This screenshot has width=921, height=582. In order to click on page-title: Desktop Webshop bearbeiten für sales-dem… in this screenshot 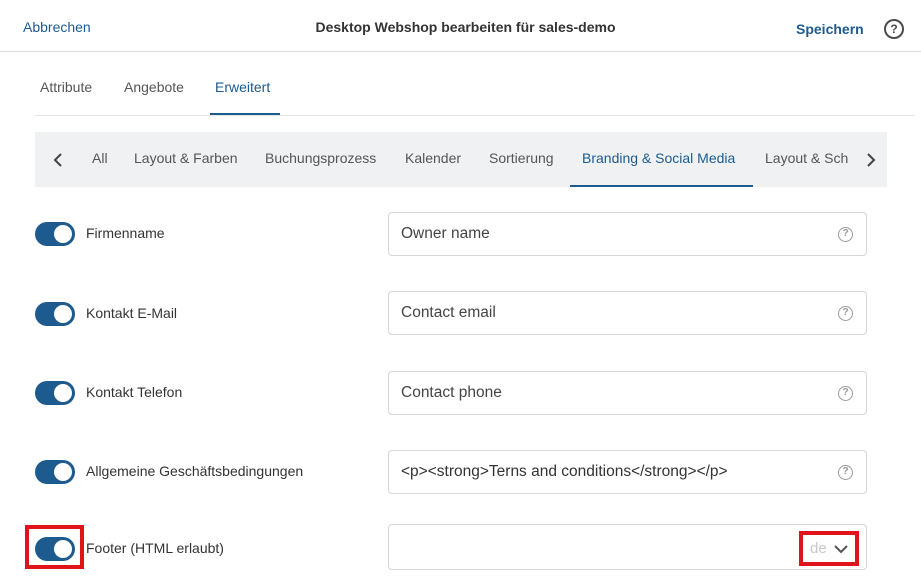, I will do `click(465, 27)`.